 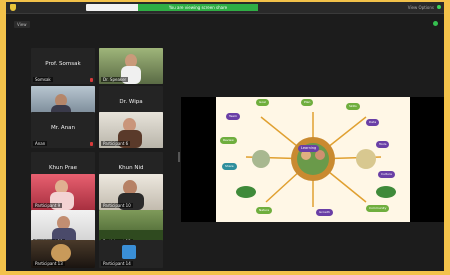 I want to click on mindmap-node: Data, so click(x=373, y=122).